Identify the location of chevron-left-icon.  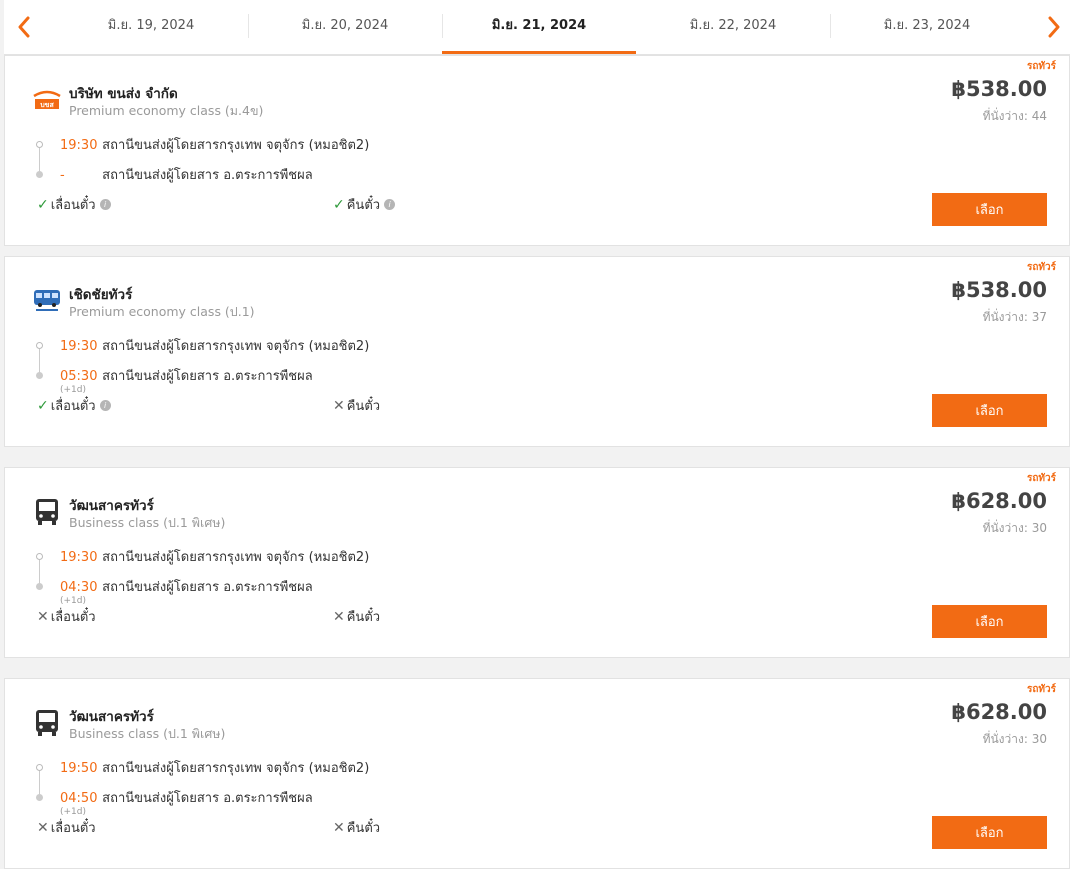
(24, 27).